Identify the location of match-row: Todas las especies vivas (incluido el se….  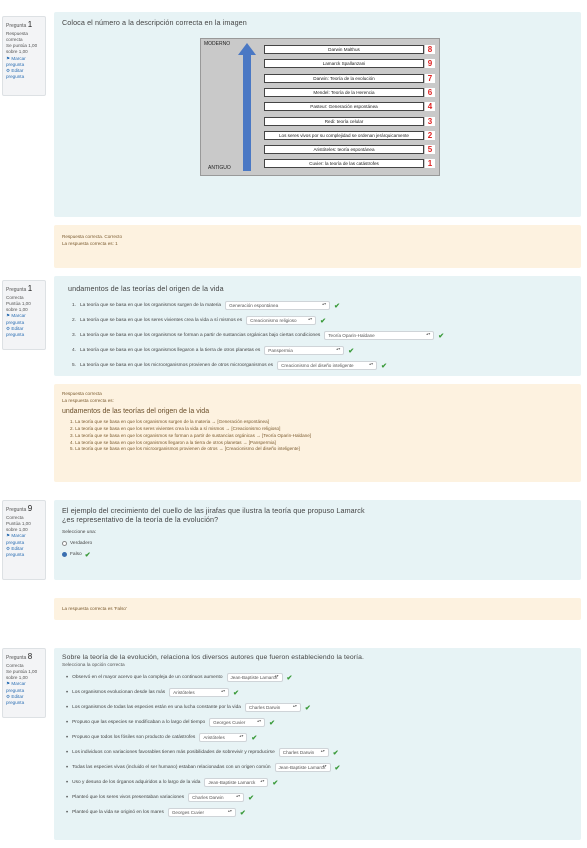
(319, 767).